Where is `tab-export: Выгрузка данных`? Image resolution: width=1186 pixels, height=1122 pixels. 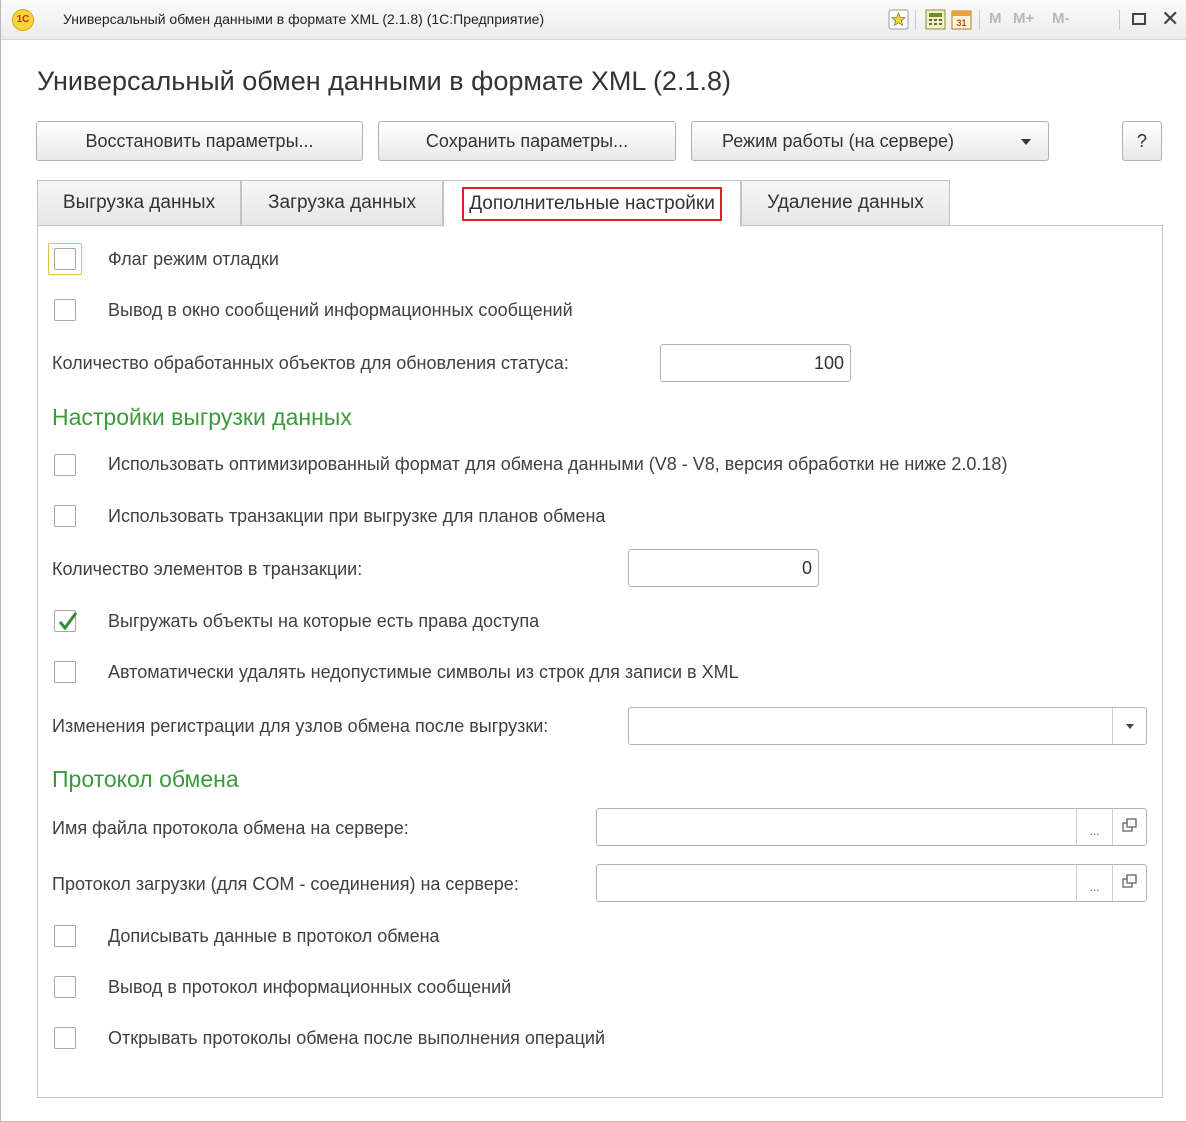 tab-export: Выгрузка данных is located at coordinates (139, 203).